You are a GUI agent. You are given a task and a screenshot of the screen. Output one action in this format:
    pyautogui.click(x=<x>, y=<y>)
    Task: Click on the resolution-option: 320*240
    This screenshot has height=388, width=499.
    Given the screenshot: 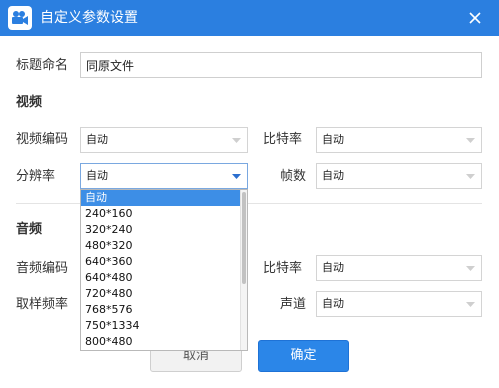 What is the action you would take?
    pyautogui.click(x=161, y=230)
    